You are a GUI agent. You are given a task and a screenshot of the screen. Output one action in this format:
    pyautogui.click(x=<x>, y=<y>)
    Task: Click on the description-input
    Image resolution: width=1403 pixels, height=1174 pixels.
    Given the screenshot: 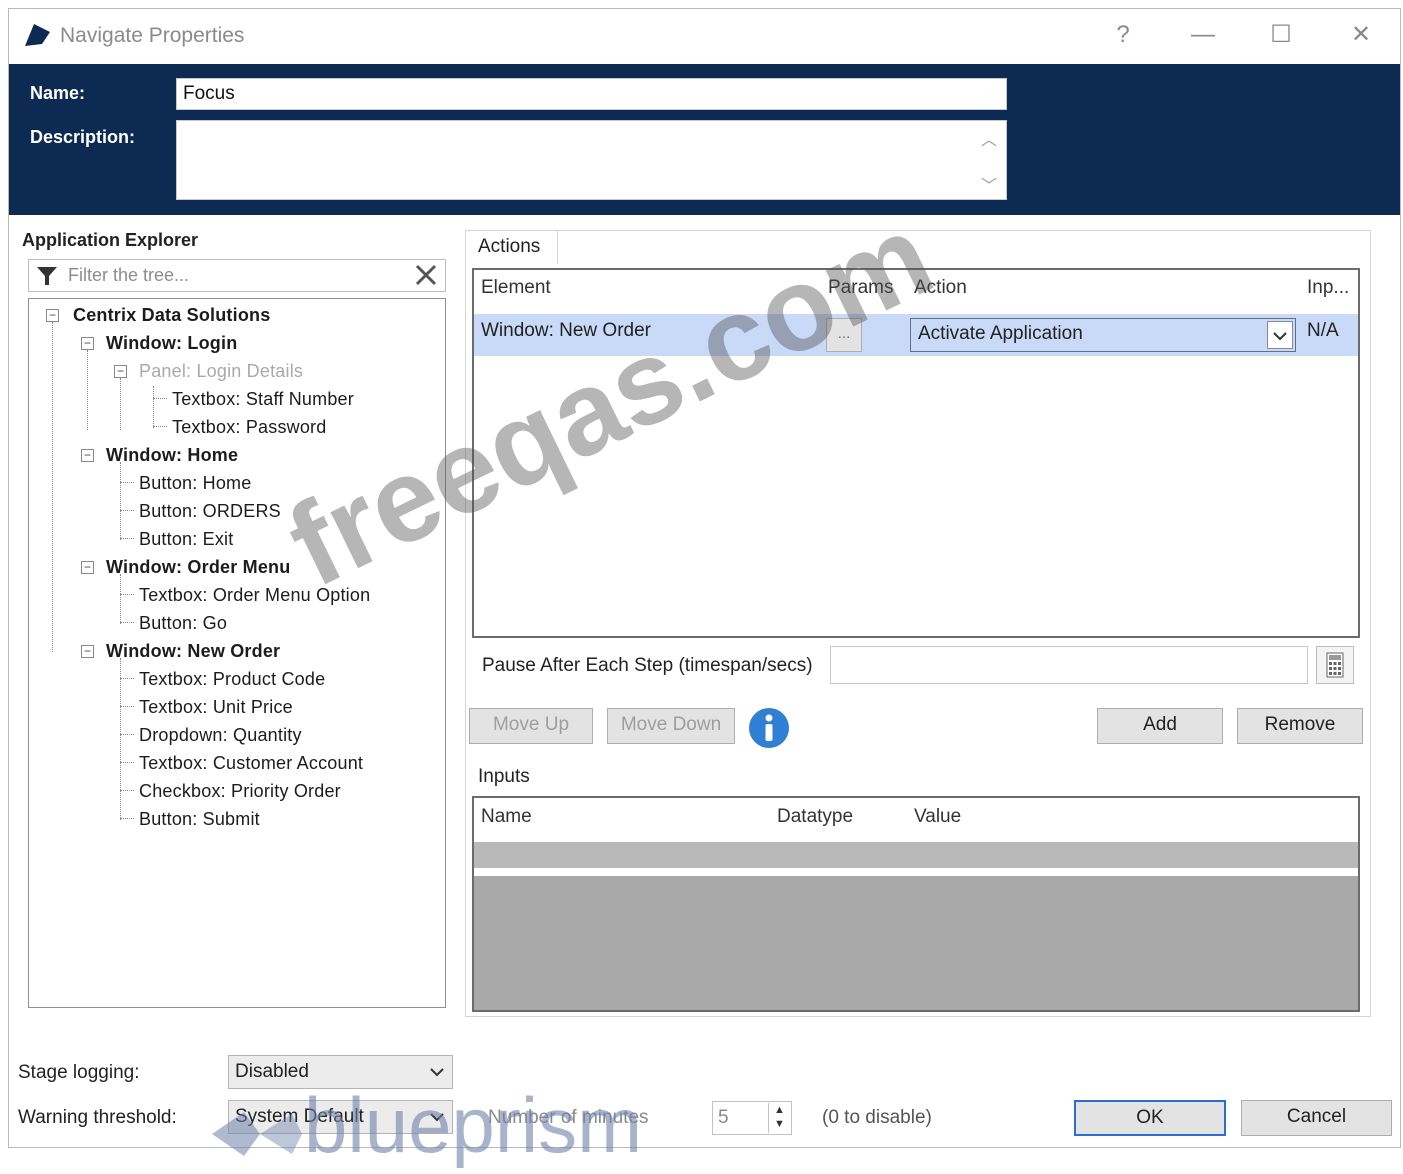 What is the action you would take?
    pyautogui.click(x=591, y=160)
    